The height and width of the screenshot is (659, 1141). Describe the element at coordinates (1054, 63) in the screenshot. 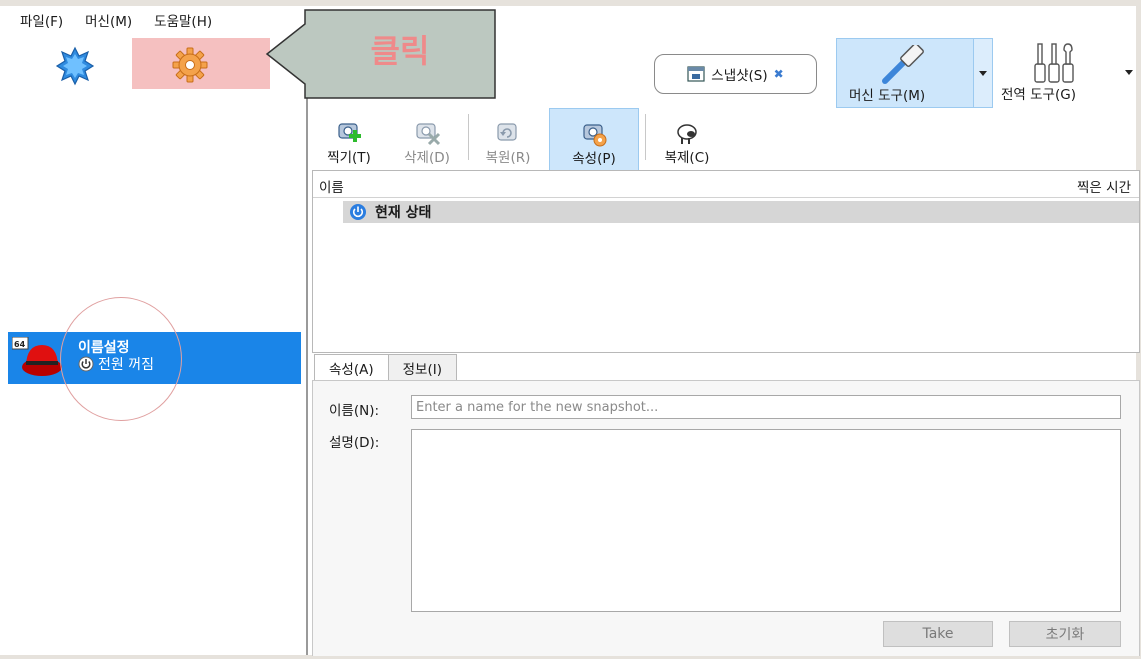

I see `global-tools-icon` at that location.